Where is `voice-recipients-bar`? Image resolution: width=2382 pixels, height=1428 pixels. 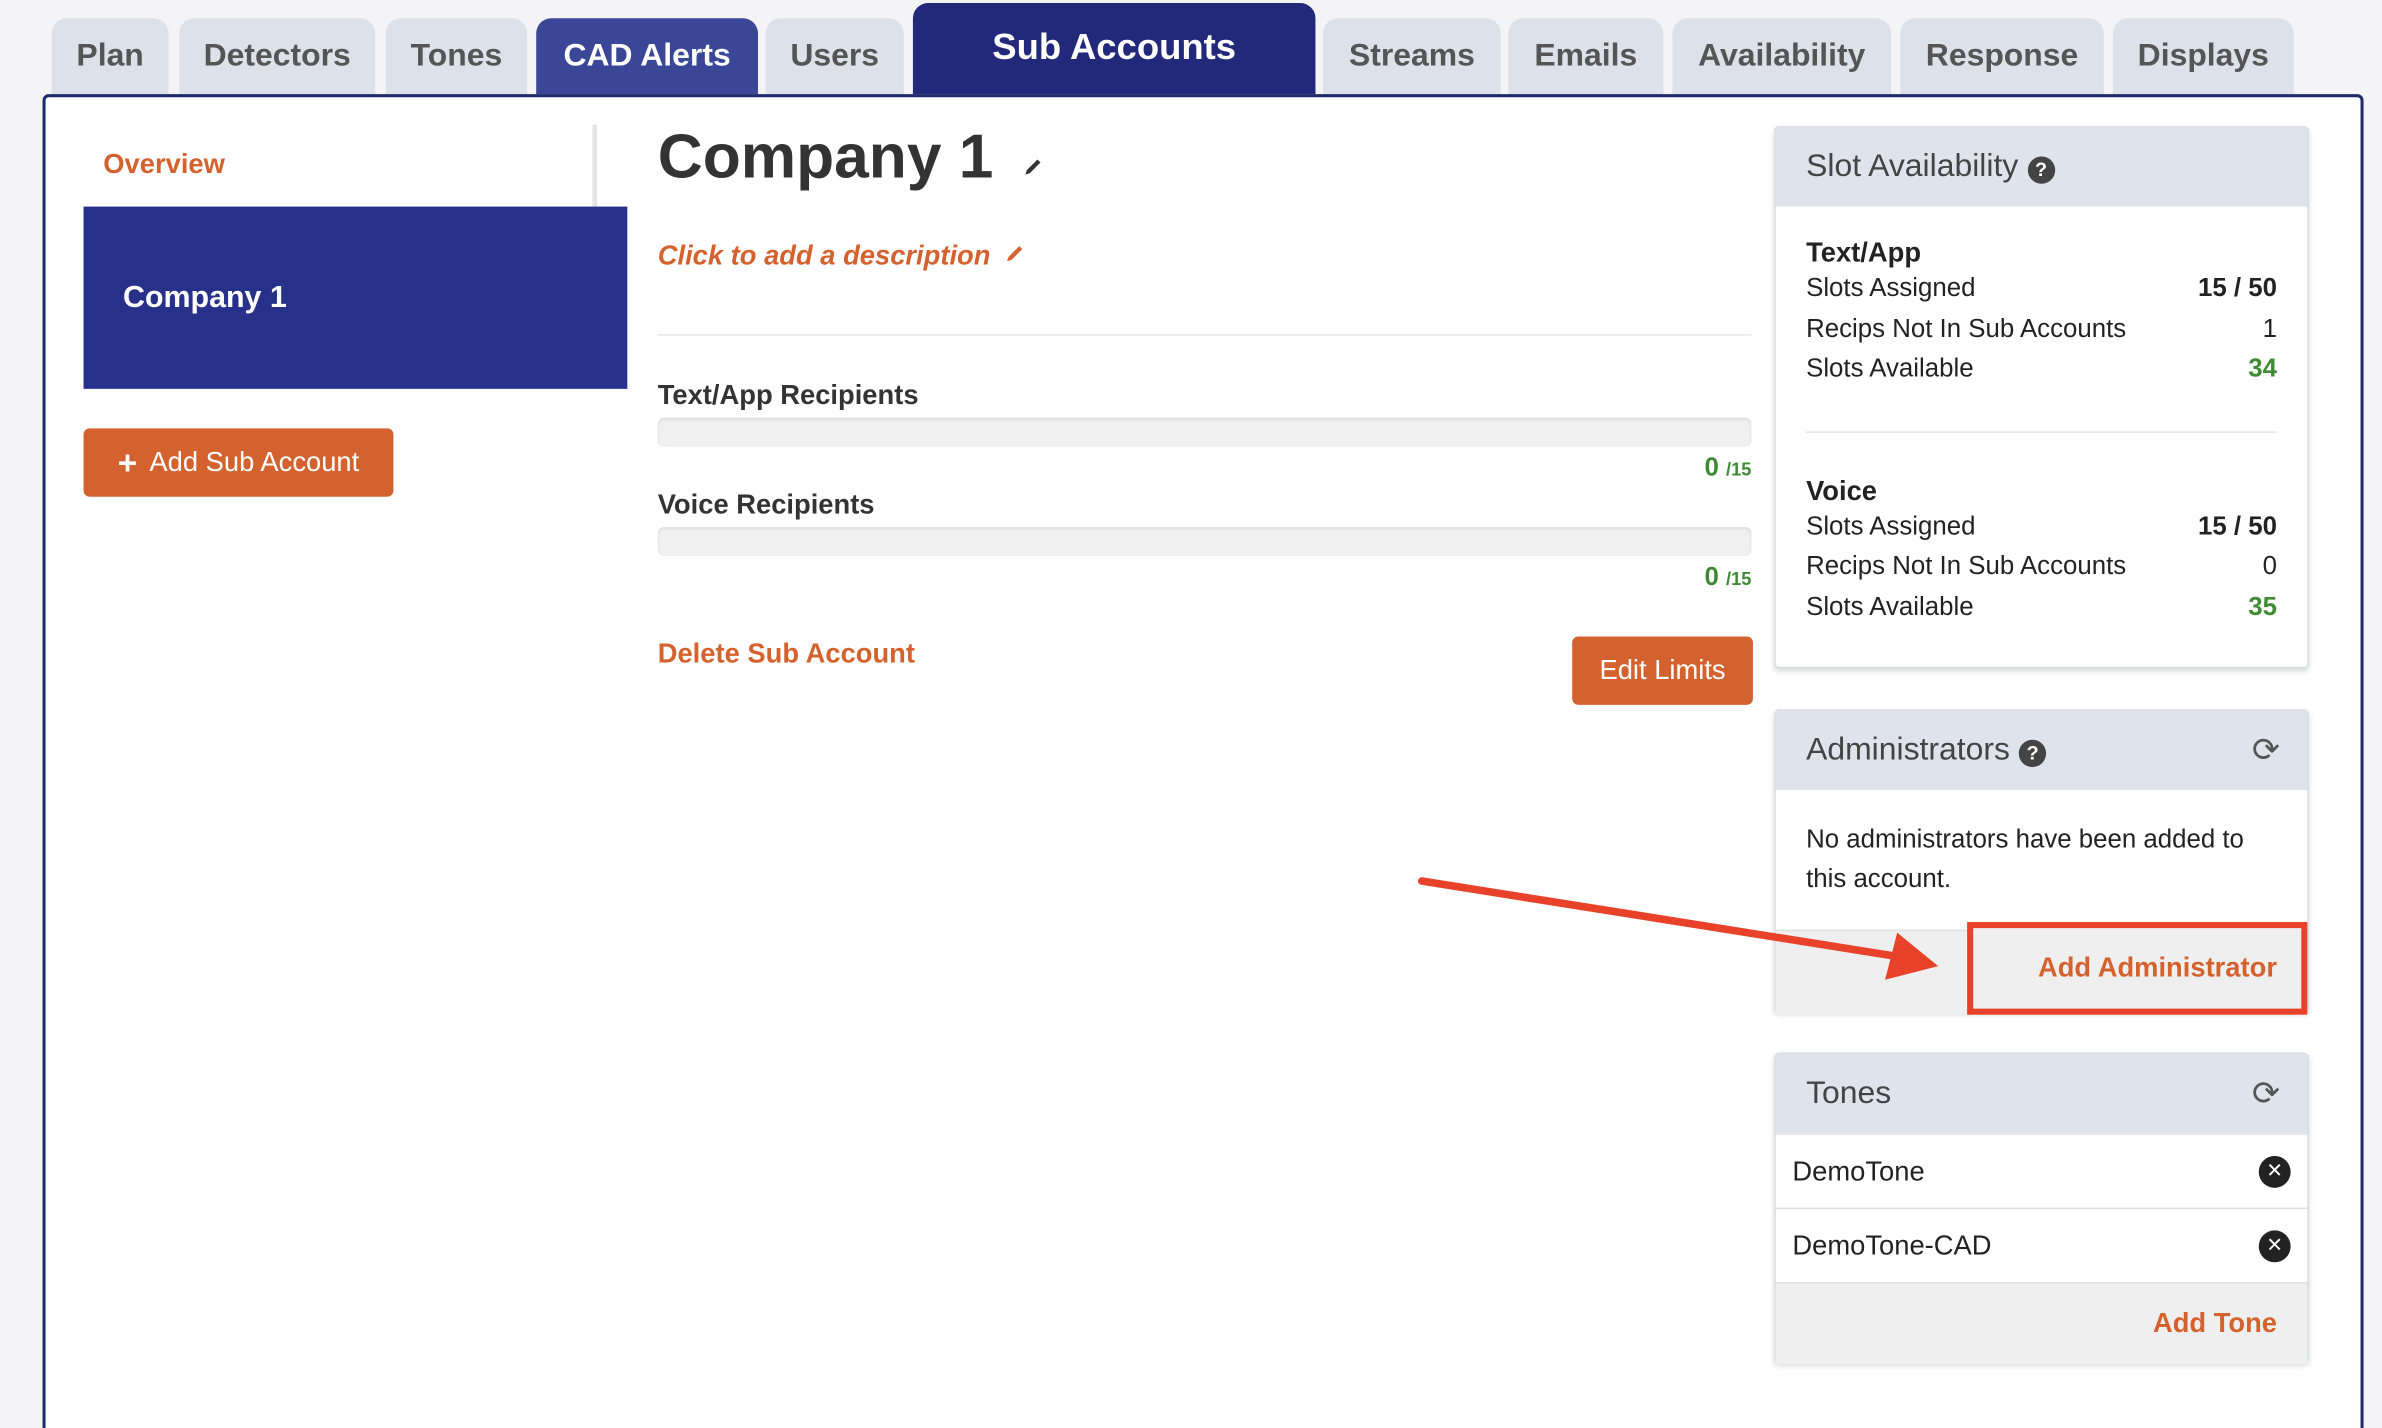
voice-recipients-bar is located at coordinates (1204, 541).